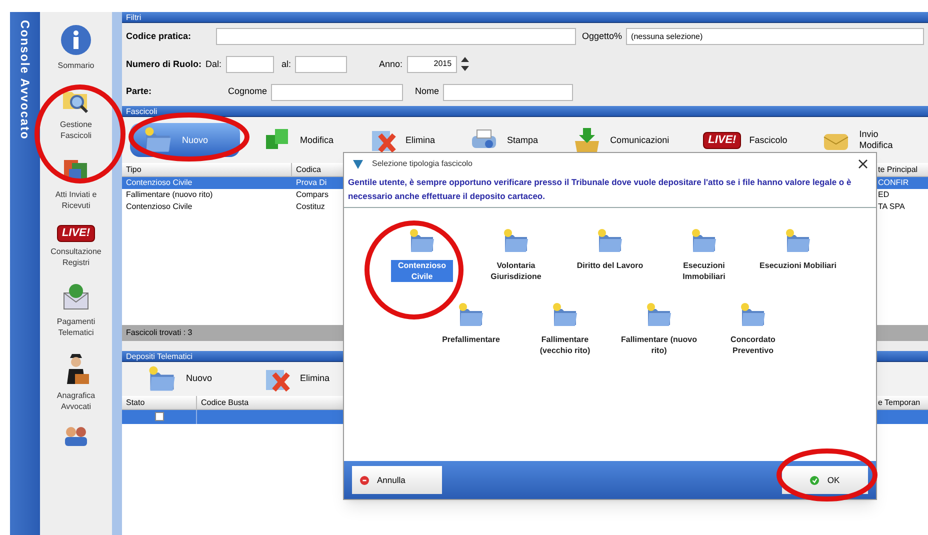 The height and width of the screenshot is (535, 928). I want to click on envelope-icon, so click(76, 297).